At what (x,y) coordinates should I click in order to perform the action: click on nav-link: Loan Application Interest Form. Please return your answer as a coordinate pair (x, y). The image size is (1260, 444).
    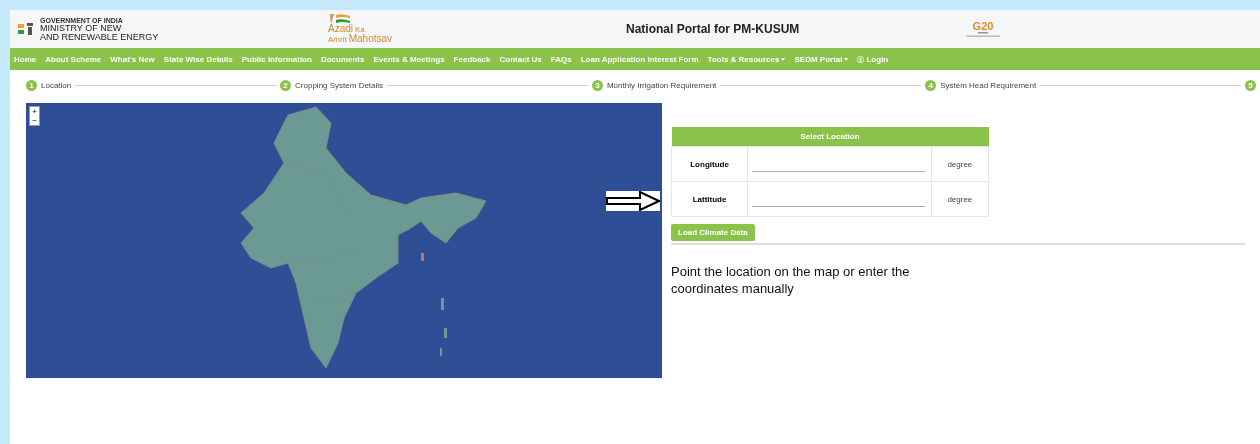
    Looking at the image, I should click on (639, 59).